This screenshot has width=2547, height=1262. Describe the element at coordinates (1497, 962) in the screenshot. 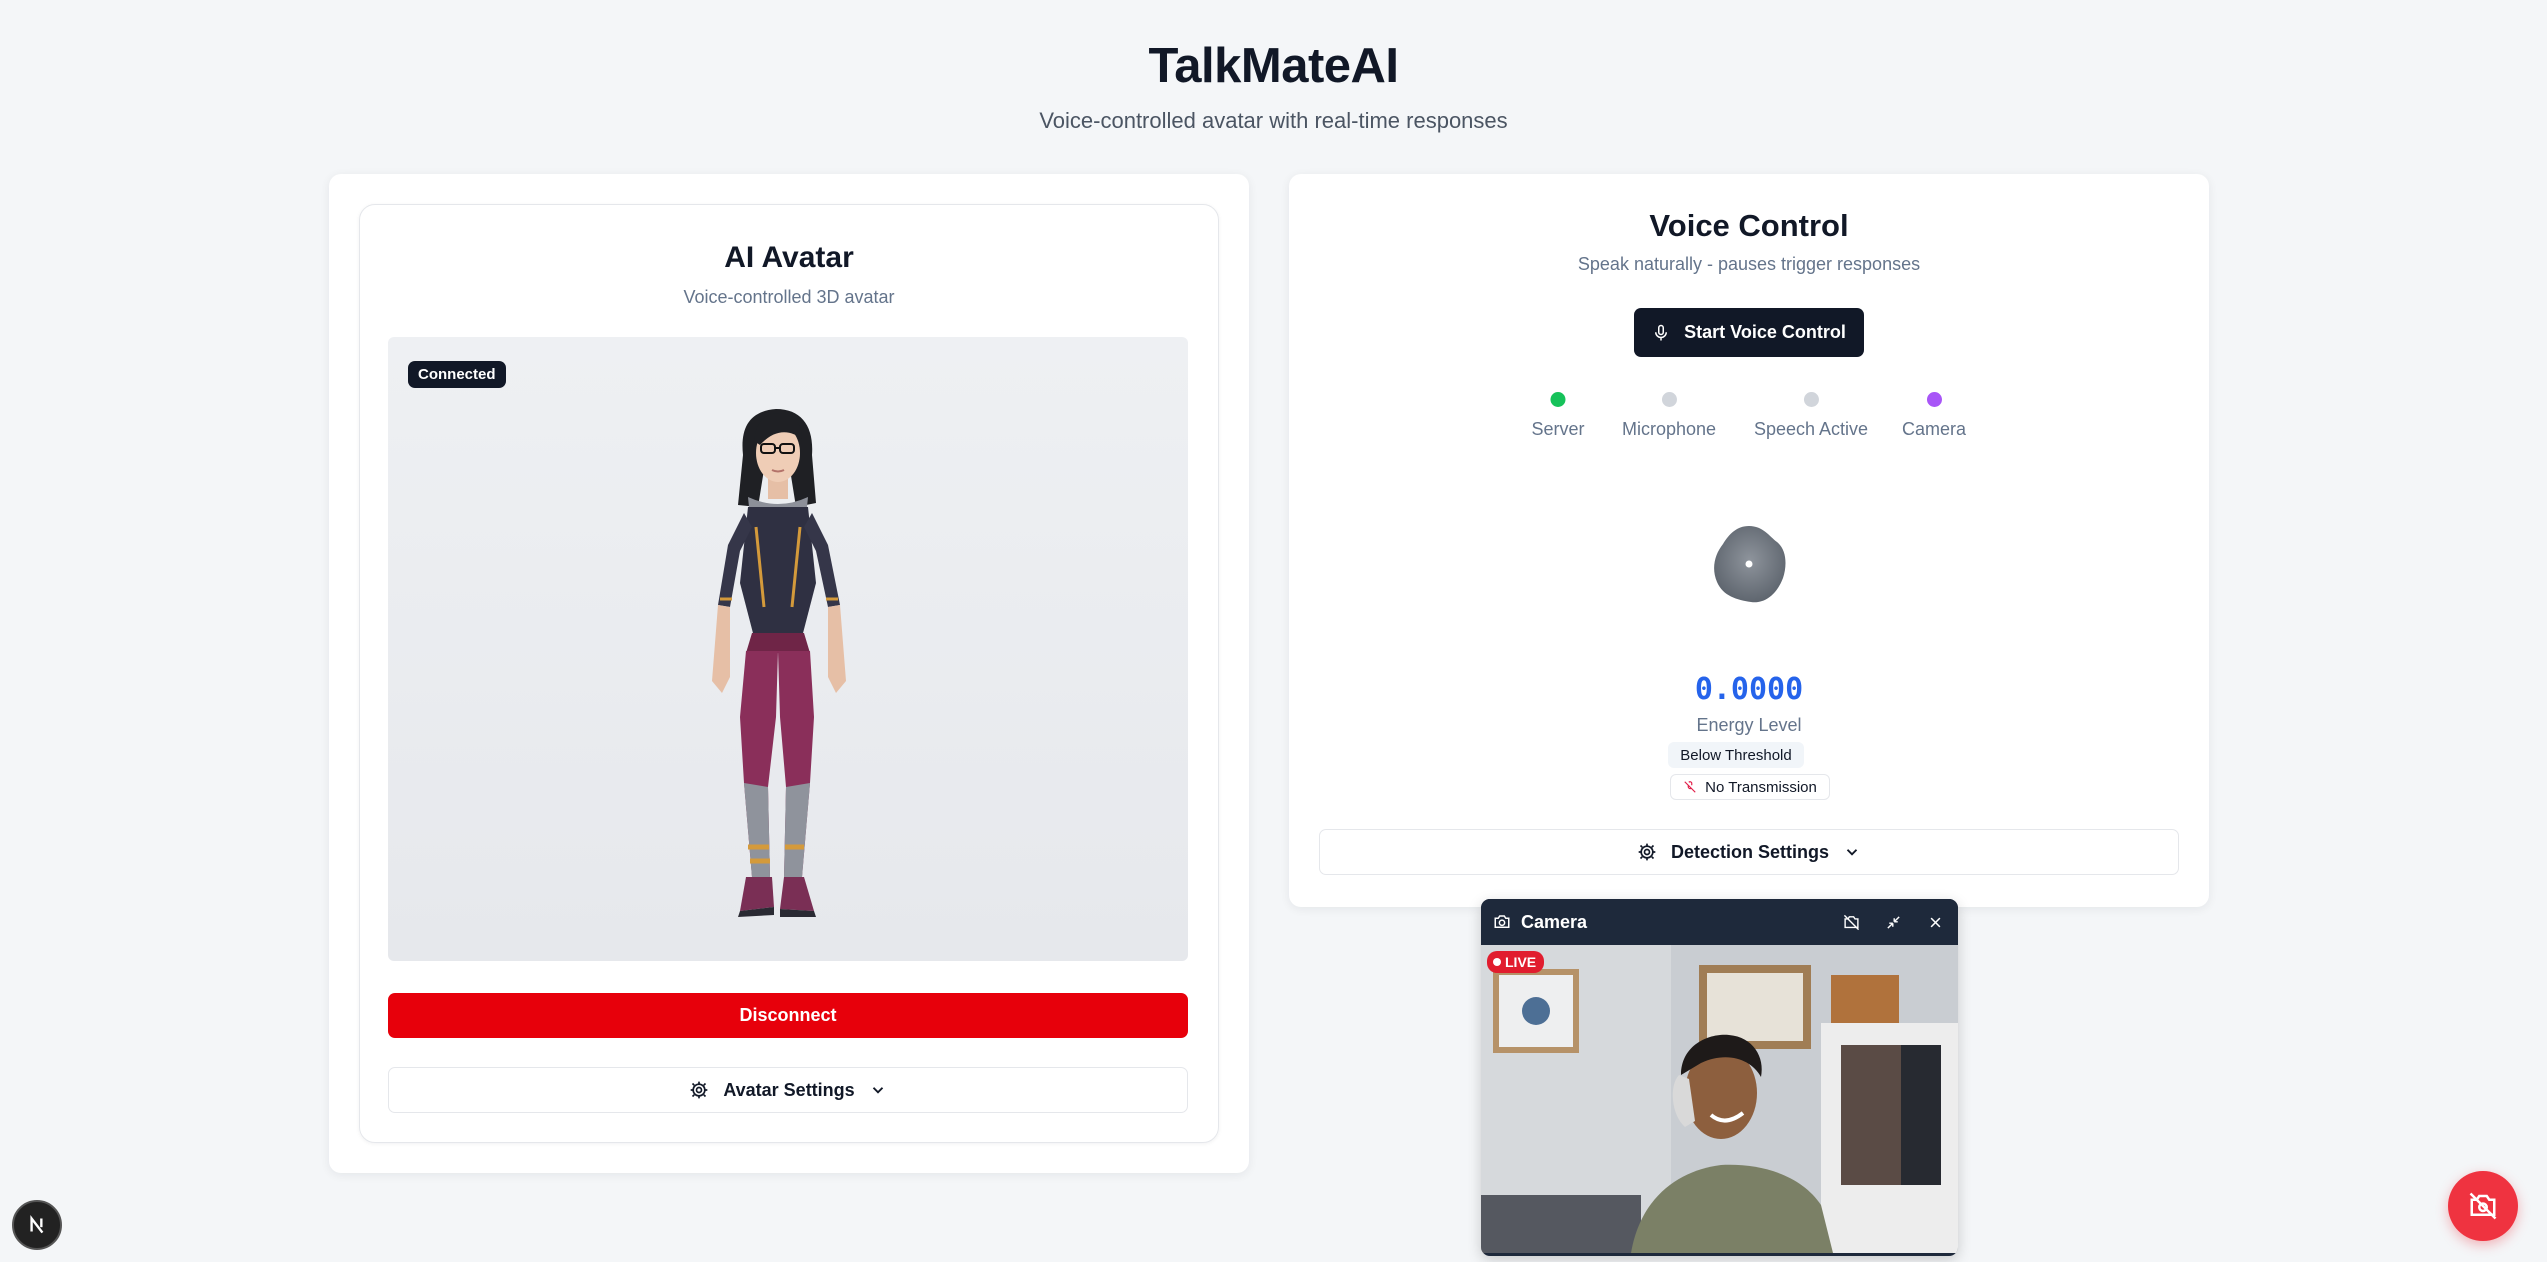

I see `live-dot` at that location.